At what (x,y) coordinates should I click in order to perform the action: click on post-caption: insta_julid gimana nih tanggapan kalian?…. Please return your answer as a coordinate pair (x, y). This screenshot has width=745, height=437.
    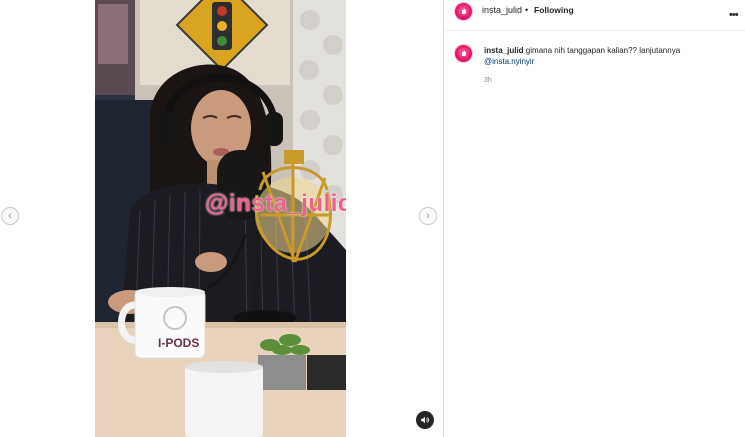
    Looking at the image, I should click on (604, 56).